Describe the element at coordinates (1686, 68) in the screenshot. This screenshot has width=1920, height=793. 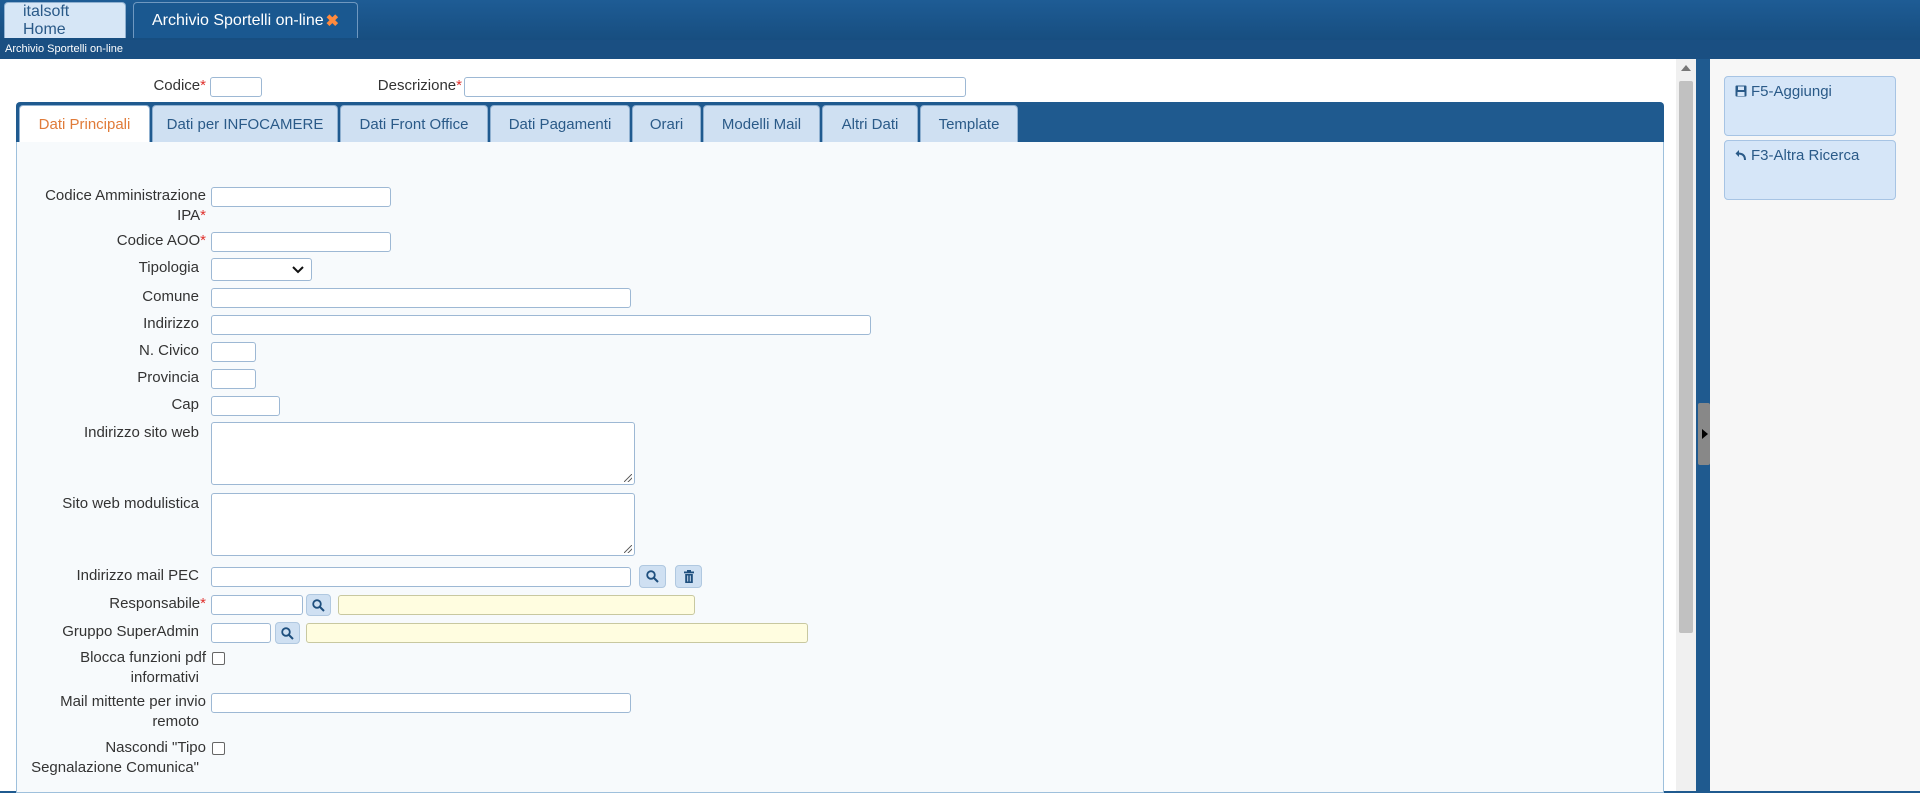
I see `scroll-up-icon` at that location.